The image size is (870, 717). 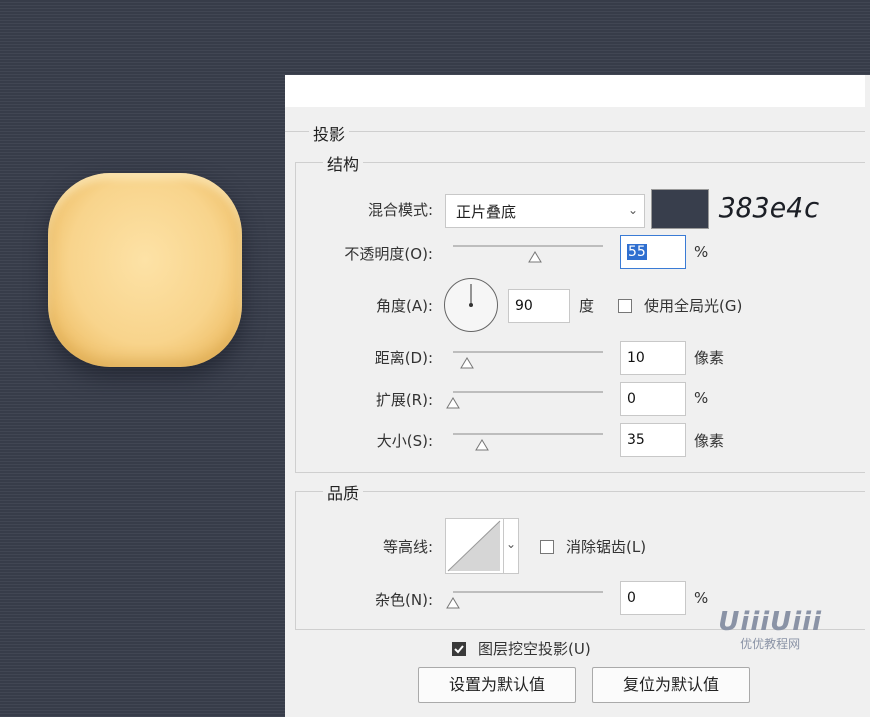 I want to click on size-unit: 像素, so click(x=709, y=441).